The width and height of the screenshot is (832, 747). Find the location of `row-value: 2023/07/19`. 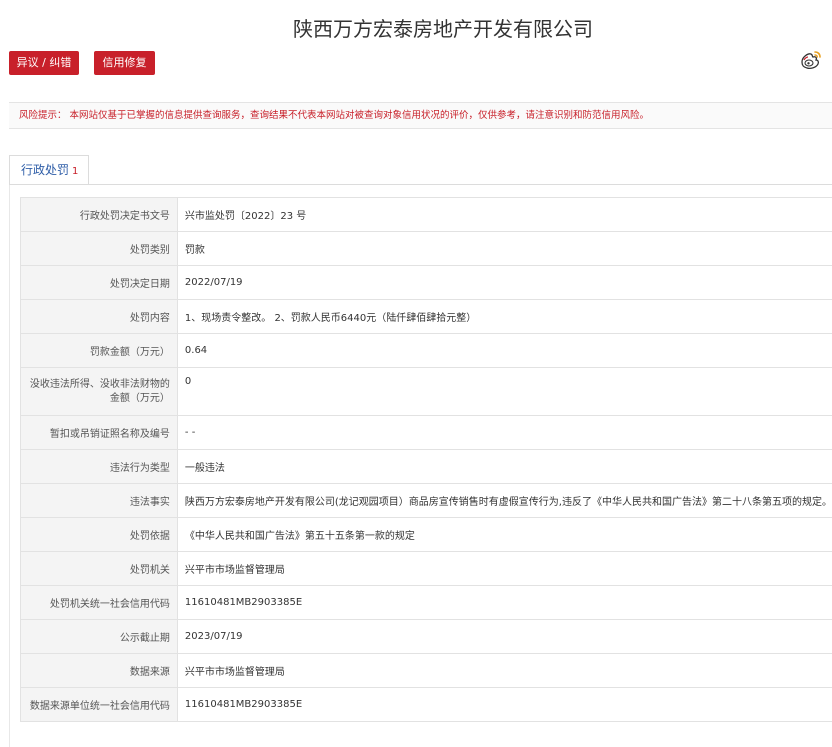

row-value: 2023/07/19 is located at coordinates (504, 636).